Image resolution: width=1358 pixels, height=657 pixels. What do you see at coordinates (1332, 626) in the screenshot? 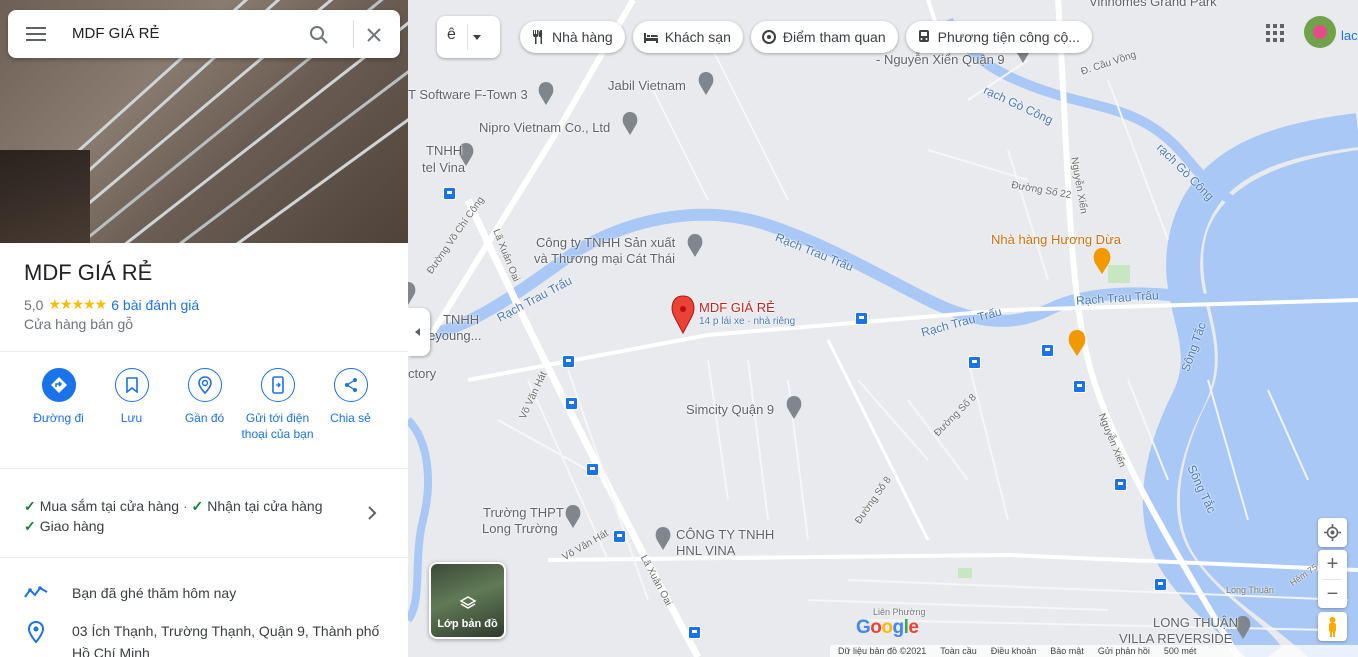
I see `street-view-pegman` at bounding box center [1332, 626].